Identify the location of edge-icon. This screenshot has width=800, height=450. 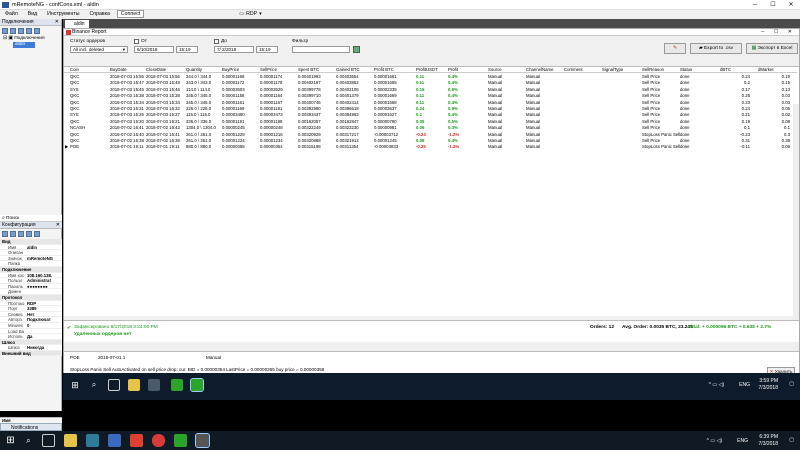
(92, 440).